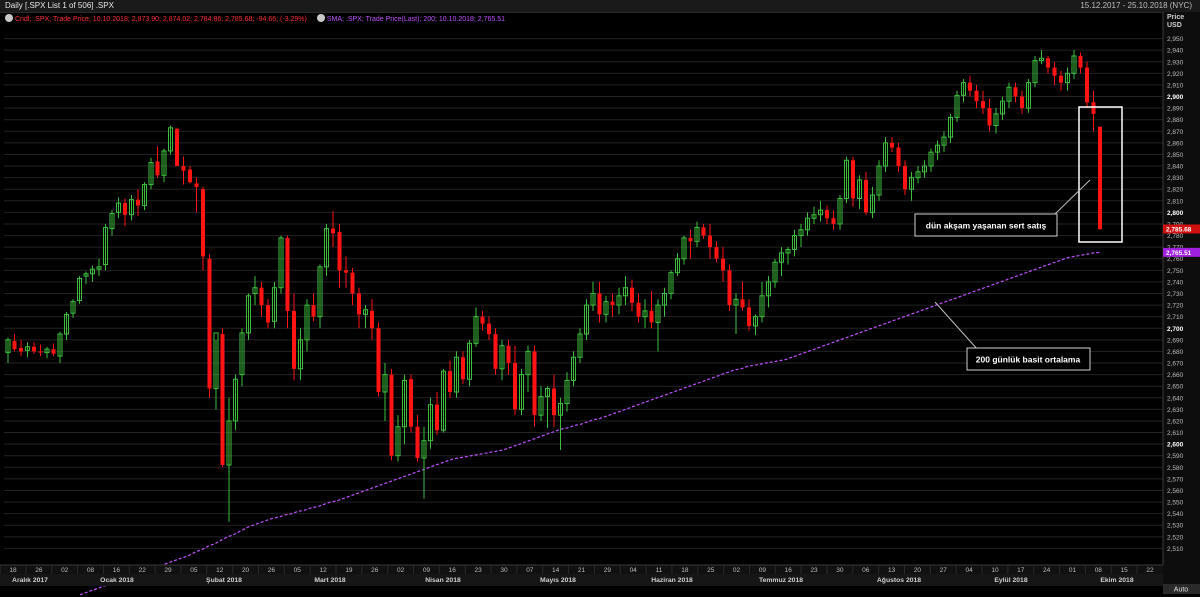 The width and height of the screenshot is (1200, 597). Describe the element at coordinates (1175, 340) in the screenshot. I see `y-tick-label: 2,690` at that location.